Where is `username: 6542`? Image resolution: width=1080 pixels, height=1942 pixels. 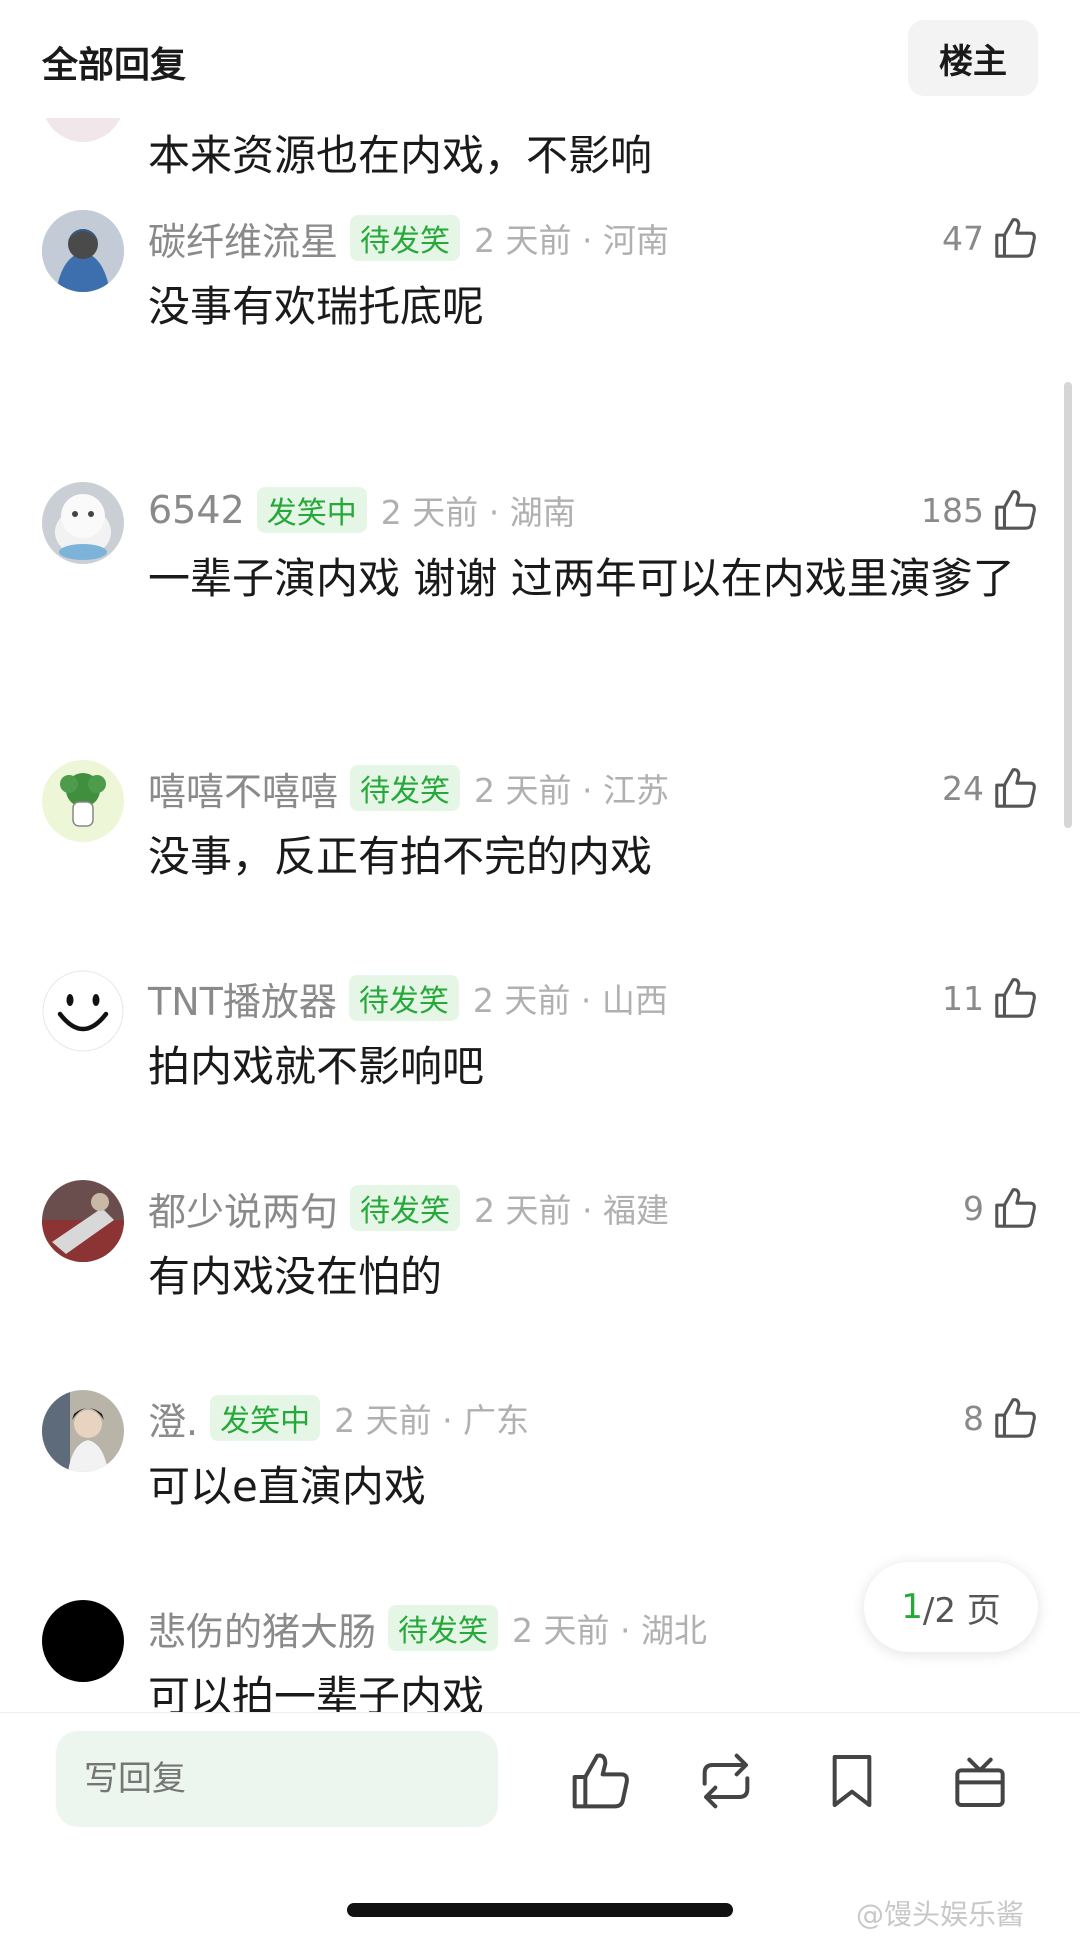
username: 6542 is located at coordinates (196, 510).